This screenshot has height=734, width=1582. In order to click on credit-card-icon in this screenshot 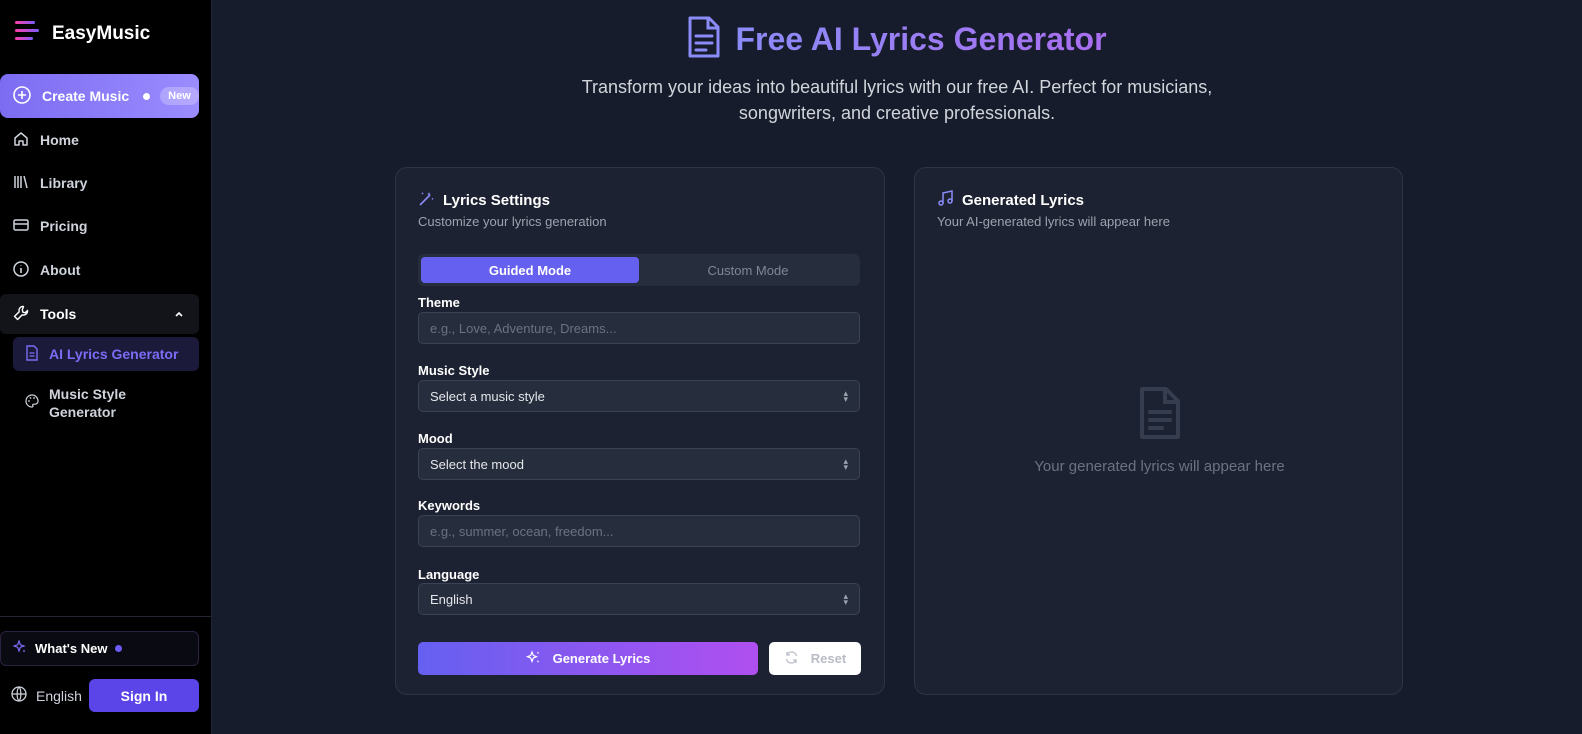, I will do `click(21, 226)`.